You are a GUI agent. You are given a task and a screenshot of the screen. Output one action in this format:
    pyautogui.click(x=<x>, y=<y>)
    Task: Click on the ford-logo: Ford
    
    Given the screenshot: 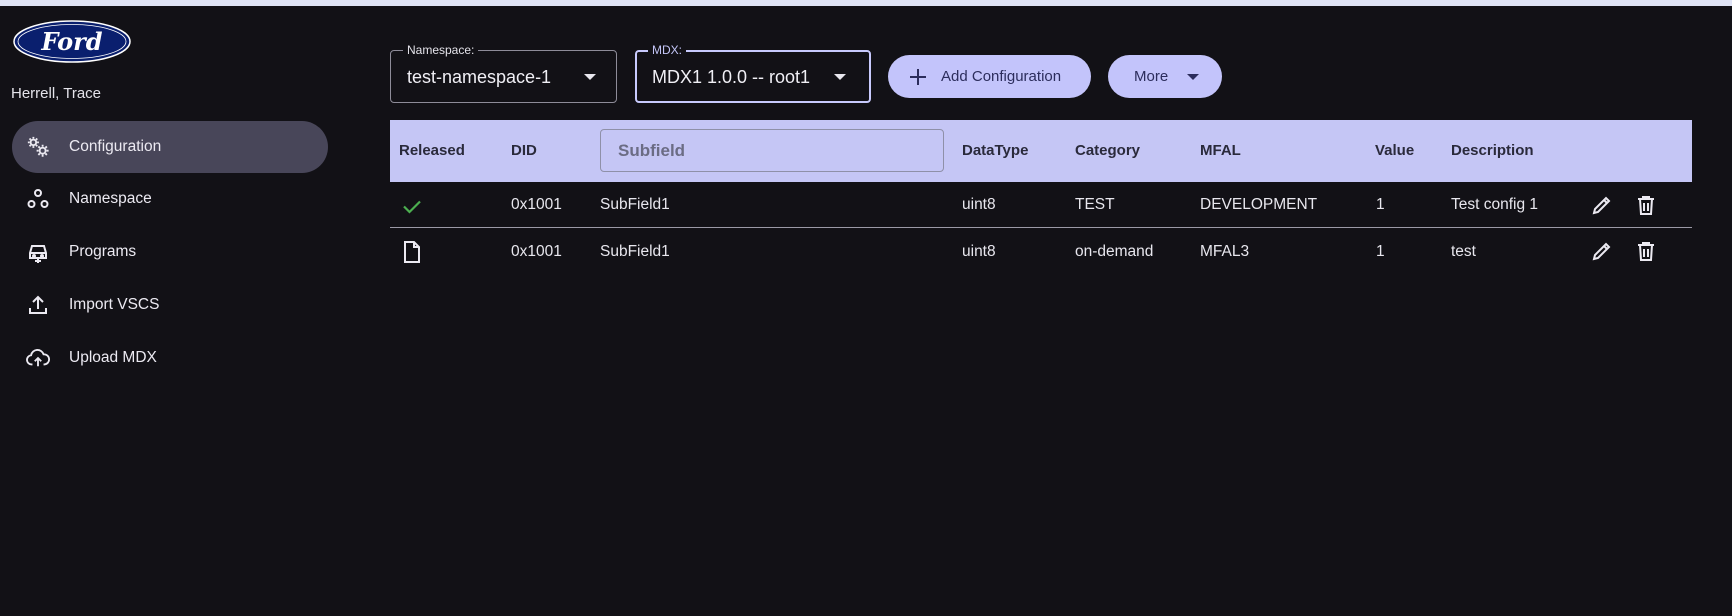 What is the action you would take?
    pyautogui.click(x=72, y=41)
    